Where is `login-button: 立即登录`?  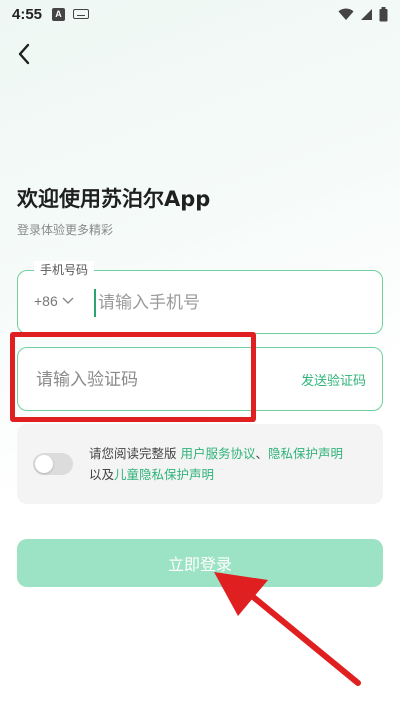
login-button: 立即登录 is located at coordinates (200, 563).